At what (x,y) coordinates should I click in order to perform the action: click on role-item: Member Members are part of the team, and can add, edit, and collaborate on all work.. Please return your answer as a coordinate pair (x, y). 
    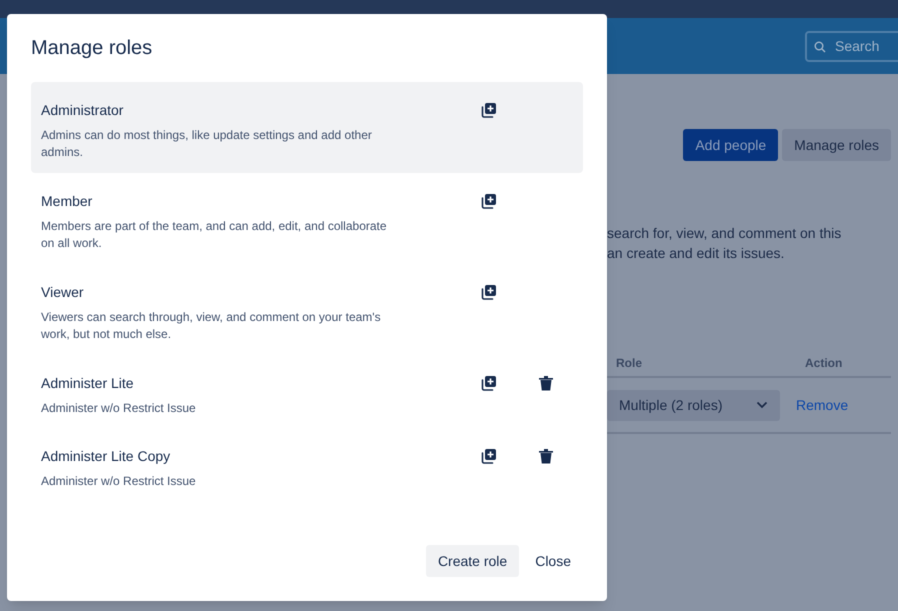
    Looking at the image, I should click on (307, 218).